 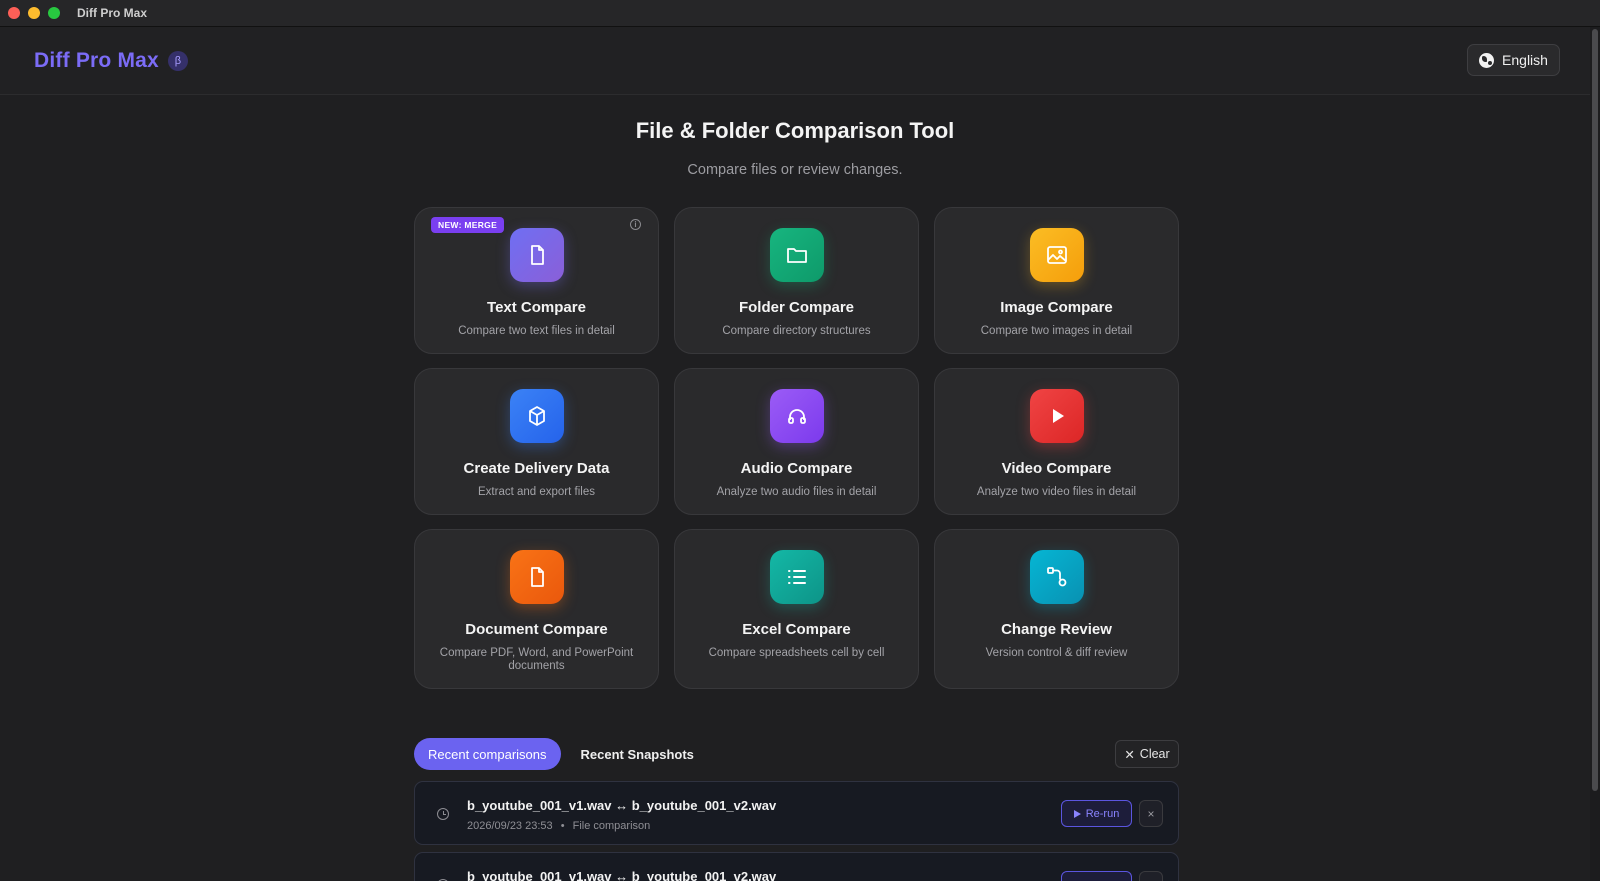 I want to click on rerun-button: Re-run, so click(x=1096, y=813).